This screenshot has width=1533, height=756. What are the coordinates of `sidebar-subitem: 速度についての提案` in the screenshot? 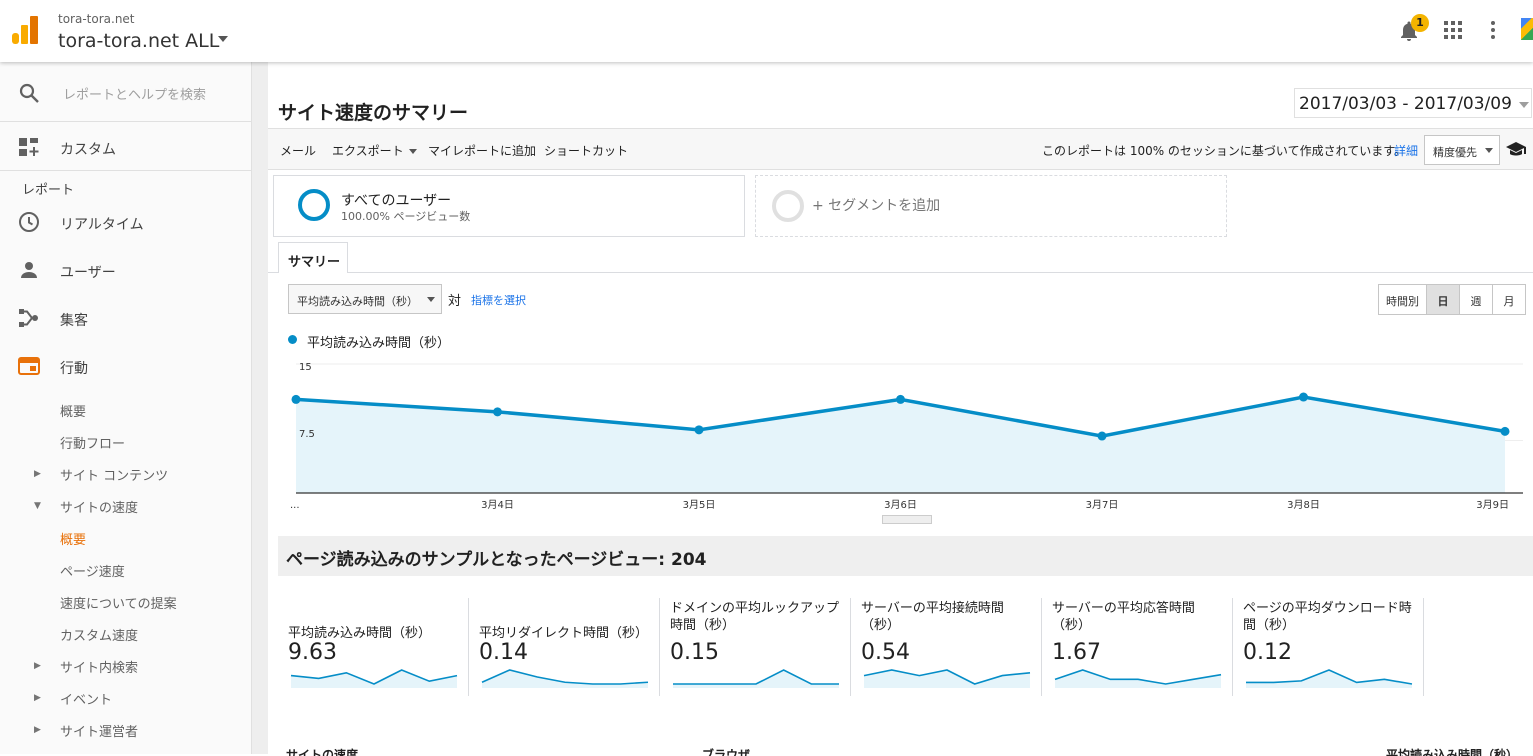 It's located at (118, 602).